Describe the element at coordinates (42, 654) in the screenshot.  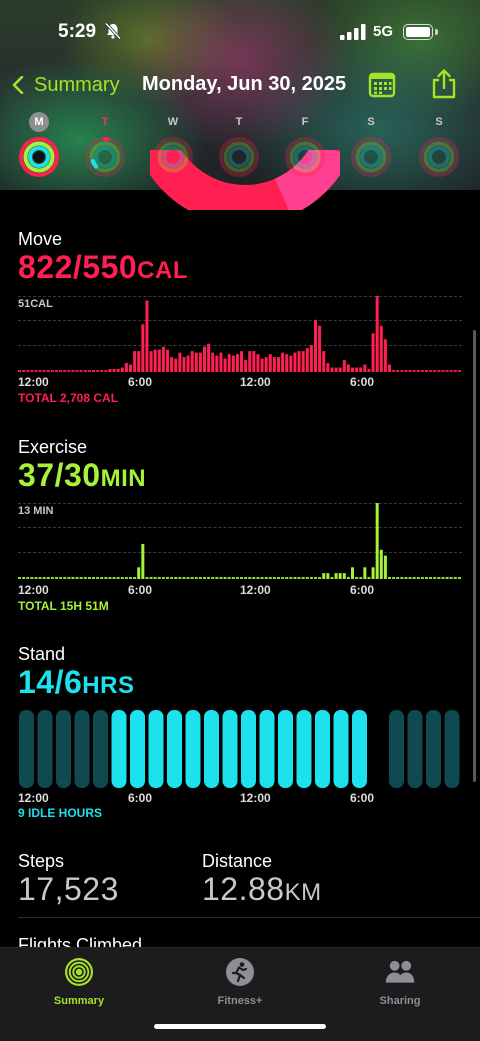
I see `stand-title: Stand` at that location.